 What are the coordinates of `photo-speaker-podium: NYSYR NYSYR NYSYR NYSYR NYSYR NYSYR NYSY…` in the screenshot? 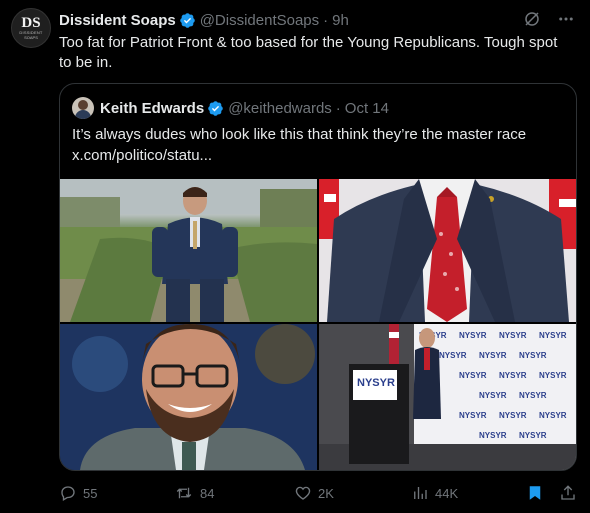 It's located at (447, 397).